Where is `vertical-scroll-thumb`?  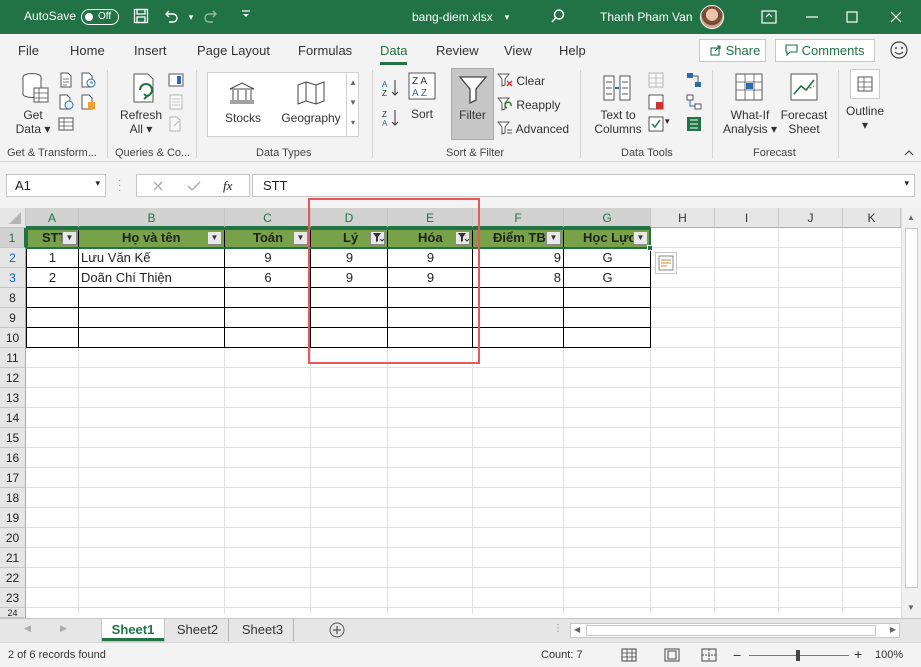
vertical-scroll-thumb is located at coordinates (911, 408).